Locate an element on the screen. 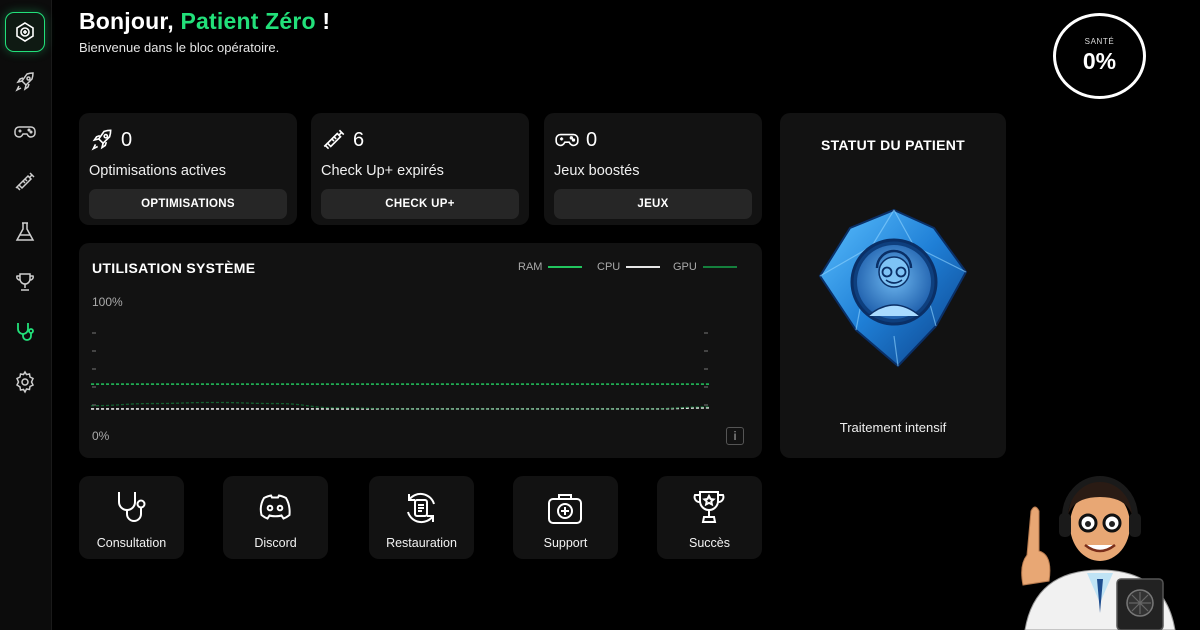 This screenshot has height=630, width=1200. legend-label: GPU is located at coordinates (685, 267).